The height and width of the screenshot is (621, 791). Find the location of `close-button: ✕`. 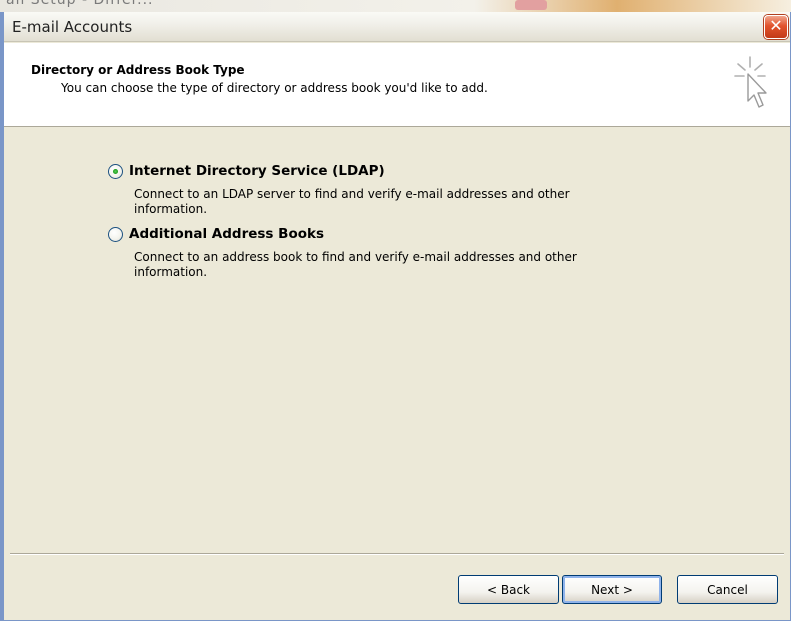

close-button: ✕ is located at coordinates (776, 27).